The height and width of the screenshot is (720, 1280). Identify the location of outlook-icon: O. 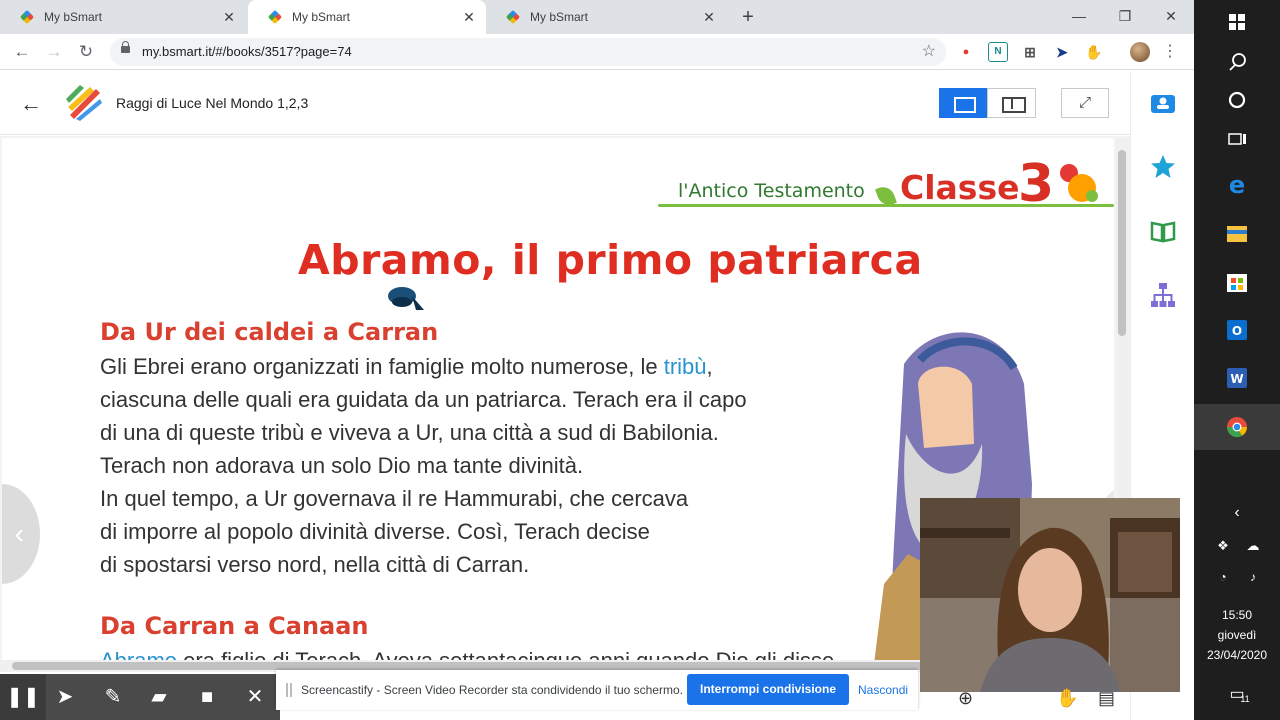
(1237, 331).